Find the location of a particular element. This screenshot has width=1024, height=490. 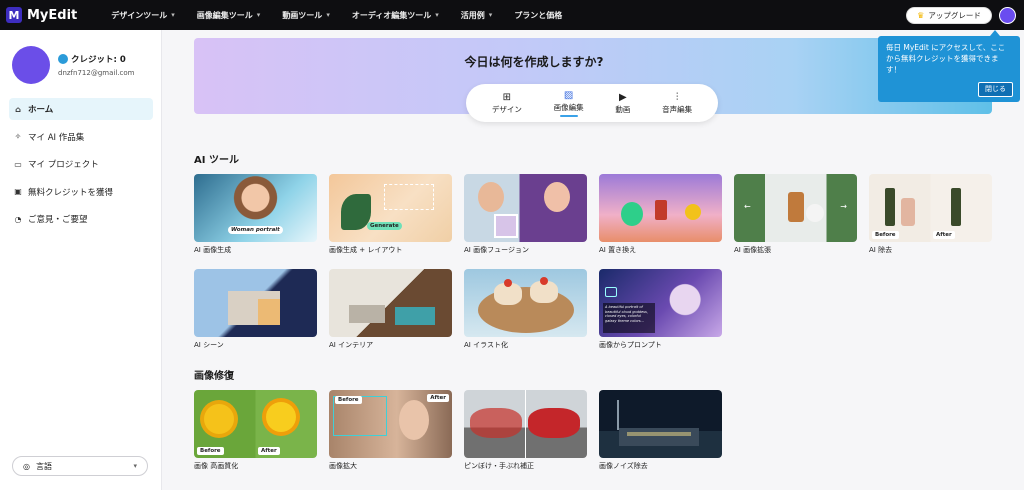

prompt-overlay: Woman portrait is located at coordinates (255, 230).